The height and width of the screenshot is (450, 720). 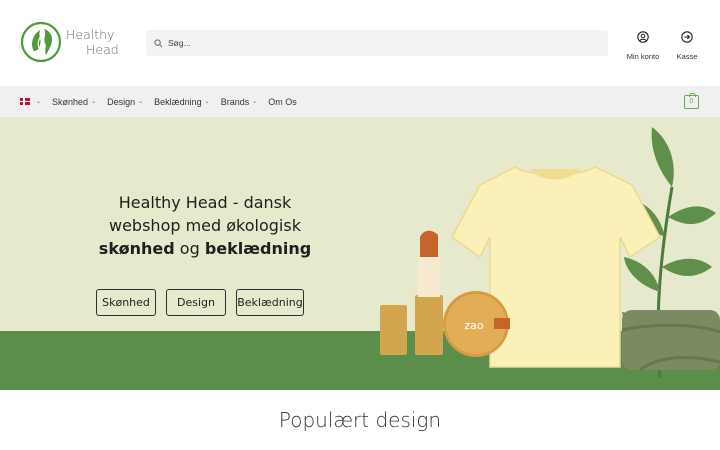 I want to click on logo-line-2: Head, so click(x=102, y=49).